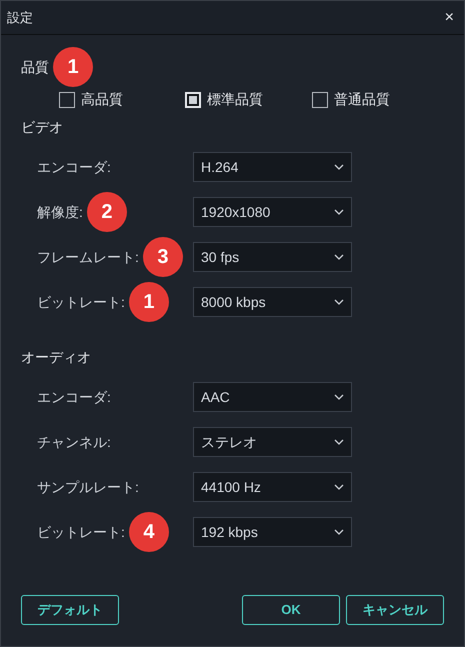 This screenshot has width=465, height=647. Describe the element at coordinates (56, 357) in the screenshot. I see `section-title: オーディオ` at that location.